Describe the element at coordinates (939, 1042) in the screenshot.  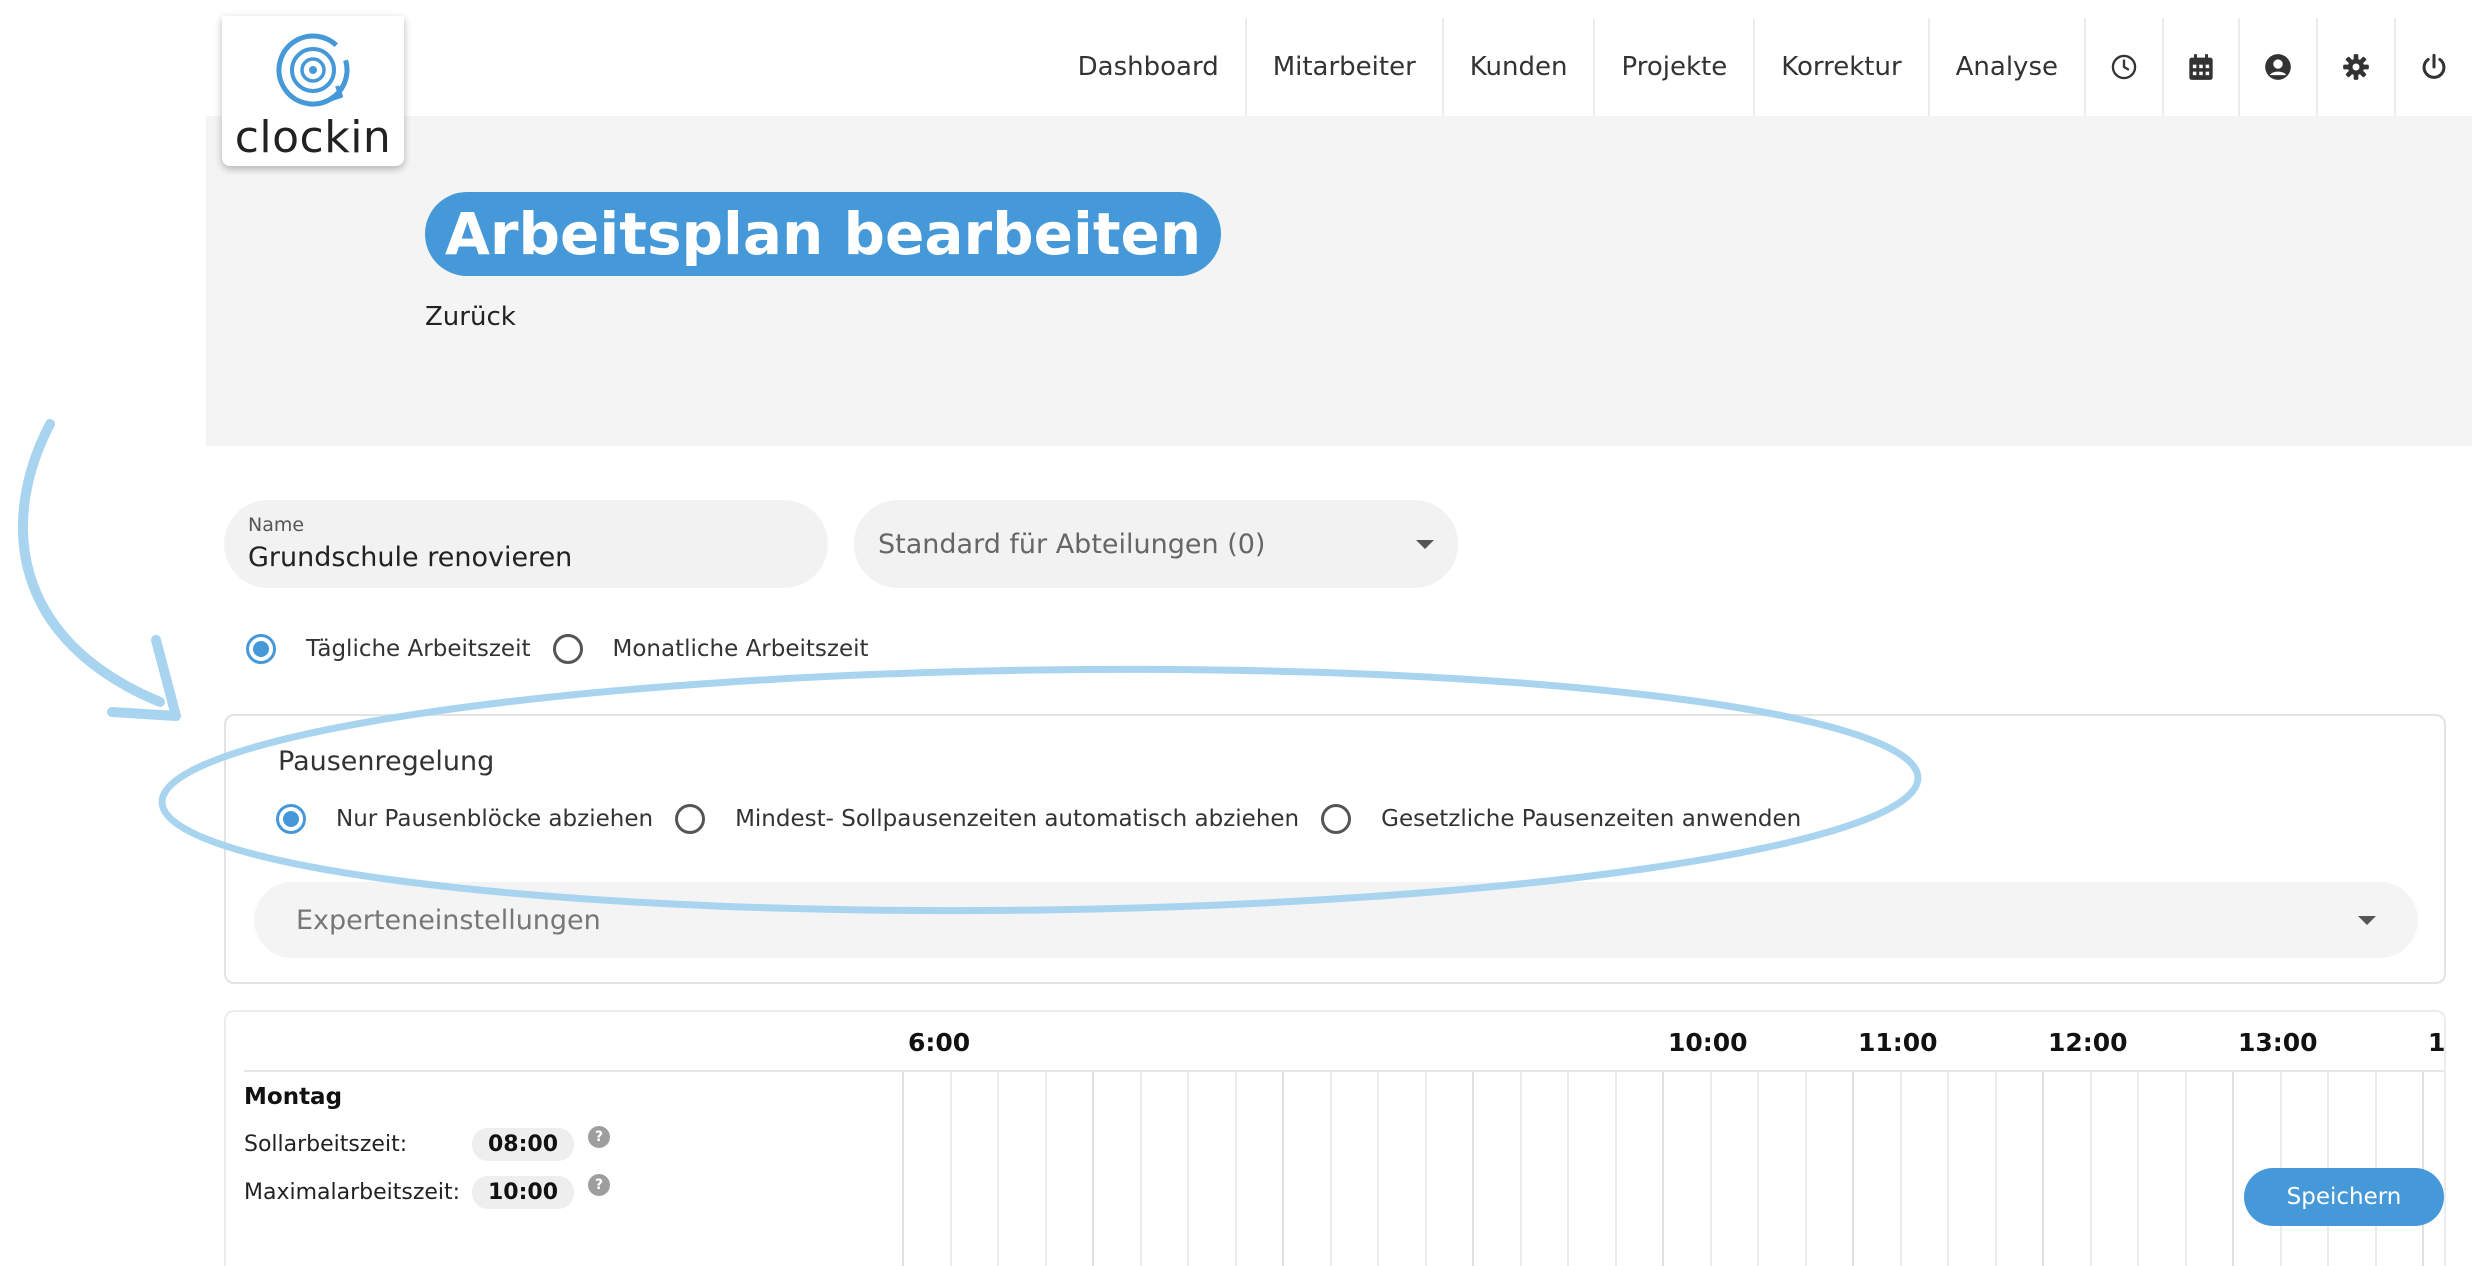
I see `hour-label: 6:00` at that location.